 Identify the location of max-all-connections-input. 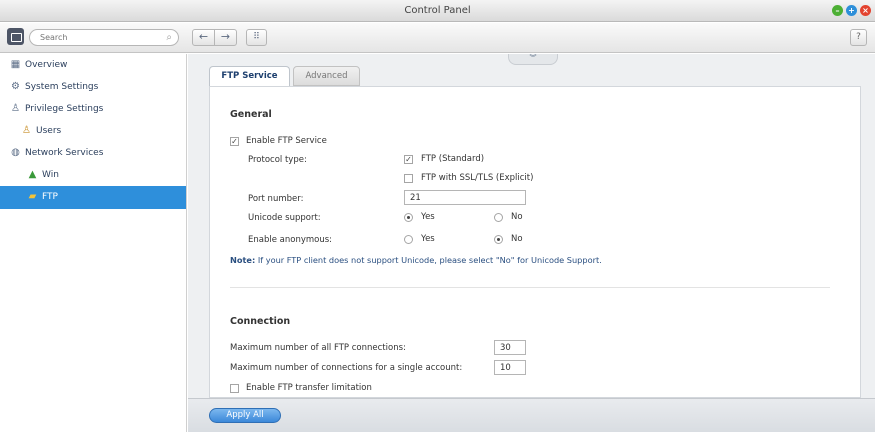
(510, 347).